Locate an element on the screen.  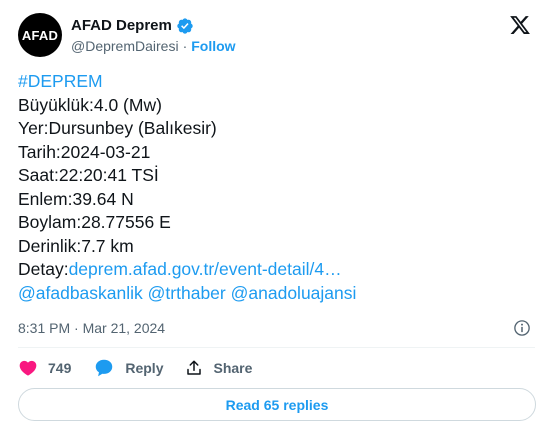
depth-line: Derinlik:7.7 km is located at coordinates (76, 245).